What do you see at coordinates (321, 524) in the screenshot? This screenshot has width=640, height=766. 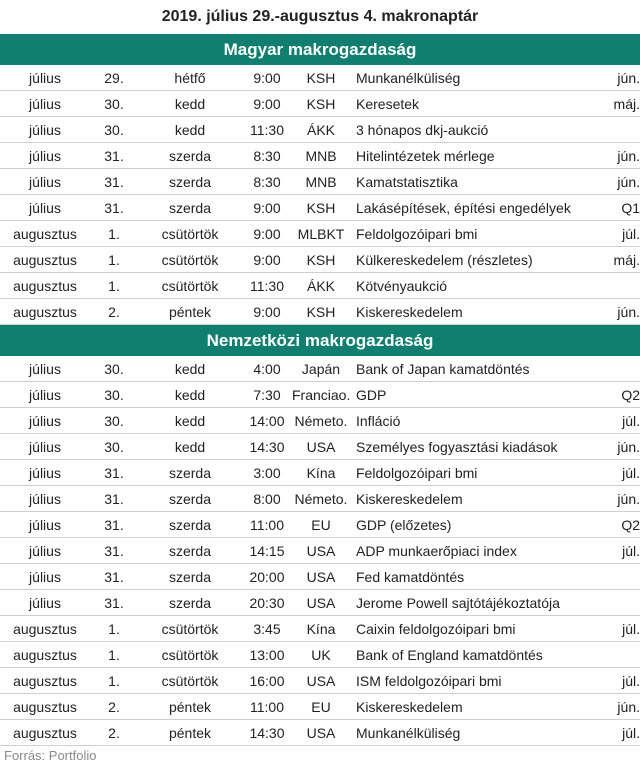 I see `source-org-cell: EU` at bounding box center [321, 524].